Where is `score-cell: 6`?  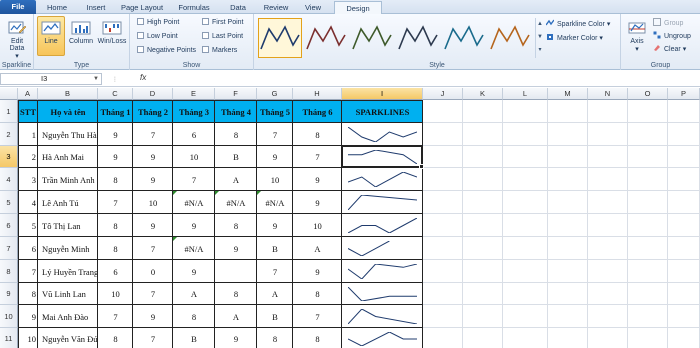 score-cell: 6 is located at coordinates (194, 134).